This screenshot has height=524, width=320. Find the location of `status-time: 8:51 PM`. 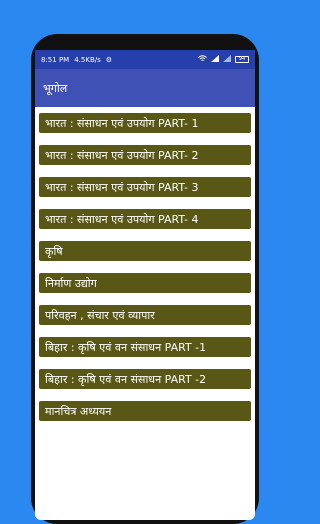

status-time: 8:51 PM is located at coordinates (55, 59).